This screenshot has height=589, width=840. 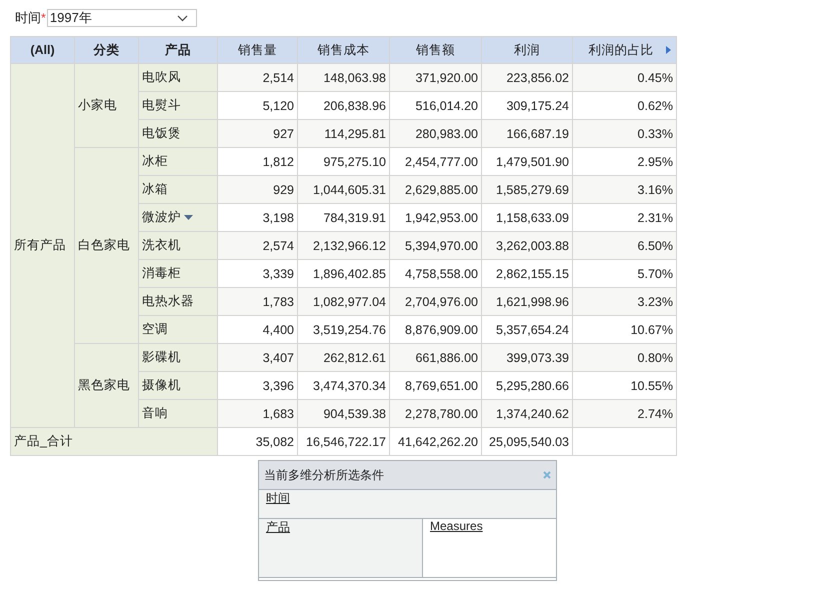 I want to click on value-cell: 904,539.38, so click(x=344, y=414).